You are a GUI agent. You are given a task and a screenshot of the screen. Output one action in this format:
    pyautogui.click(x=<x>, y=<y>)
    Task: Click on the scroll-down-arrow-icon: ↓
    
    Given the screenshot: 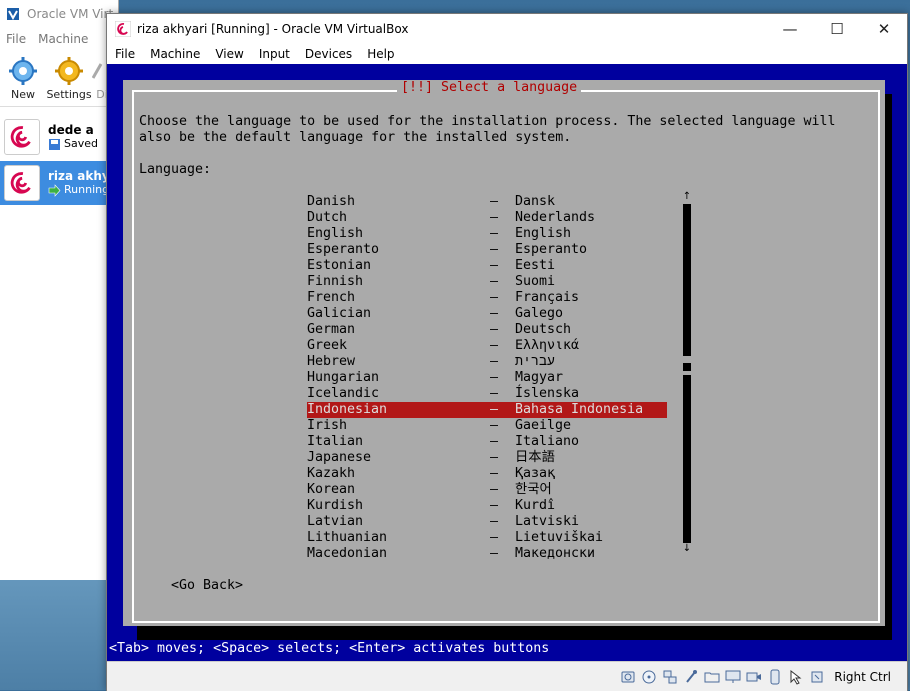 What is the action you would take?
    pyautogui.click(x=687, y=549)
    